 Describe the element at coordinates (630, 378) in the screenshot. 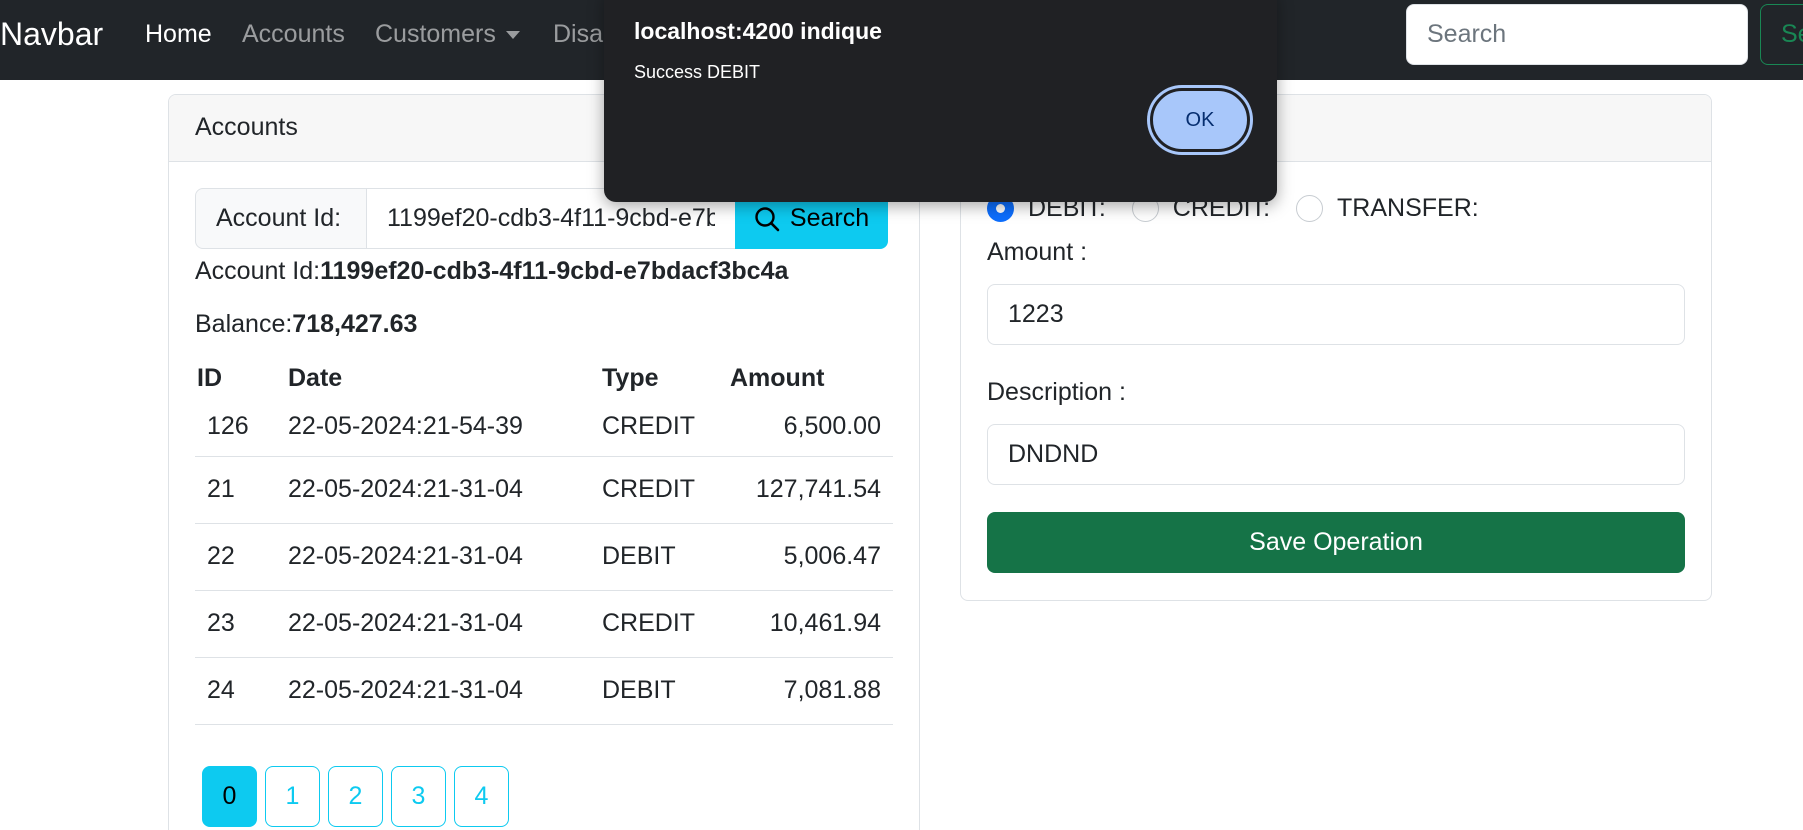

I see `column-header-type: Type` at that location.